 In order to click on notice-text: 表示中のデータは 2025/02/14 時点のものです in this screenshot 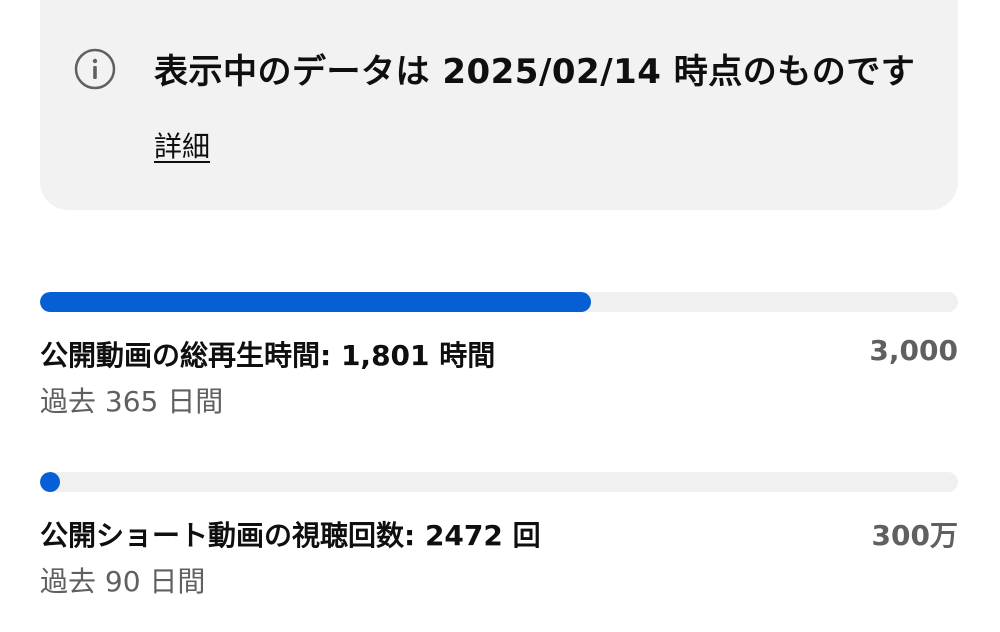, I will do `click(535, 72)`.